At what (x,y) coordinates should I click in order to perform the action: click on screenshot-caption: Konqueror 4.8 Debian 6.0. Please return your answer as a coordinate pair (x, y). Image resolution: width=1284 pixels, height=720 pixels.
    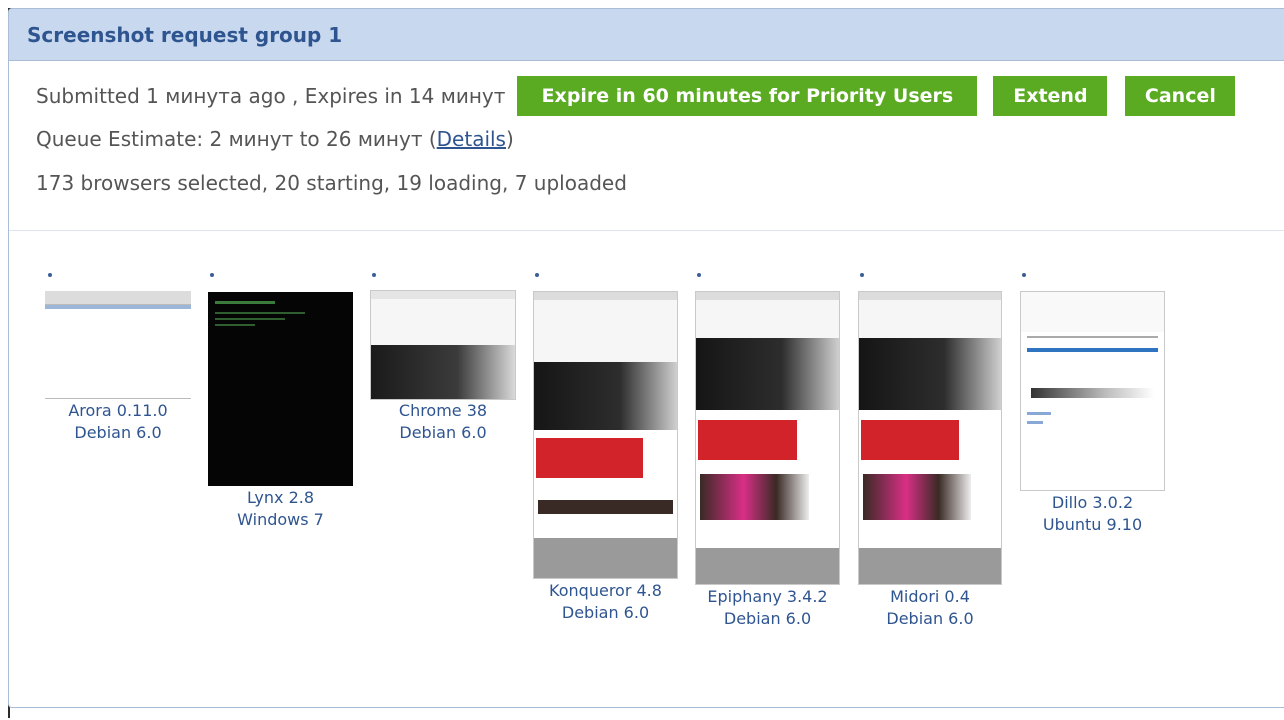
    Looking at the image, I should click on (605, 602).